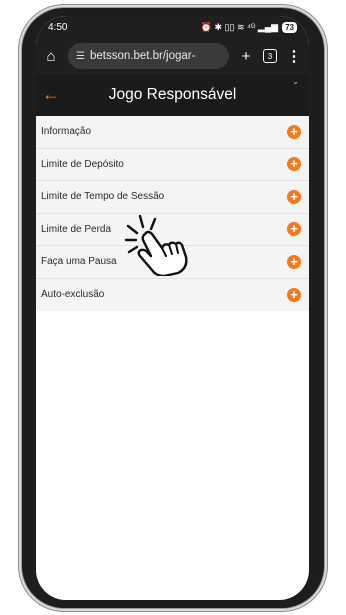 This screenshot has height=615, width=346. I want to click on menu-item-label: Informação, so click(66, 132).